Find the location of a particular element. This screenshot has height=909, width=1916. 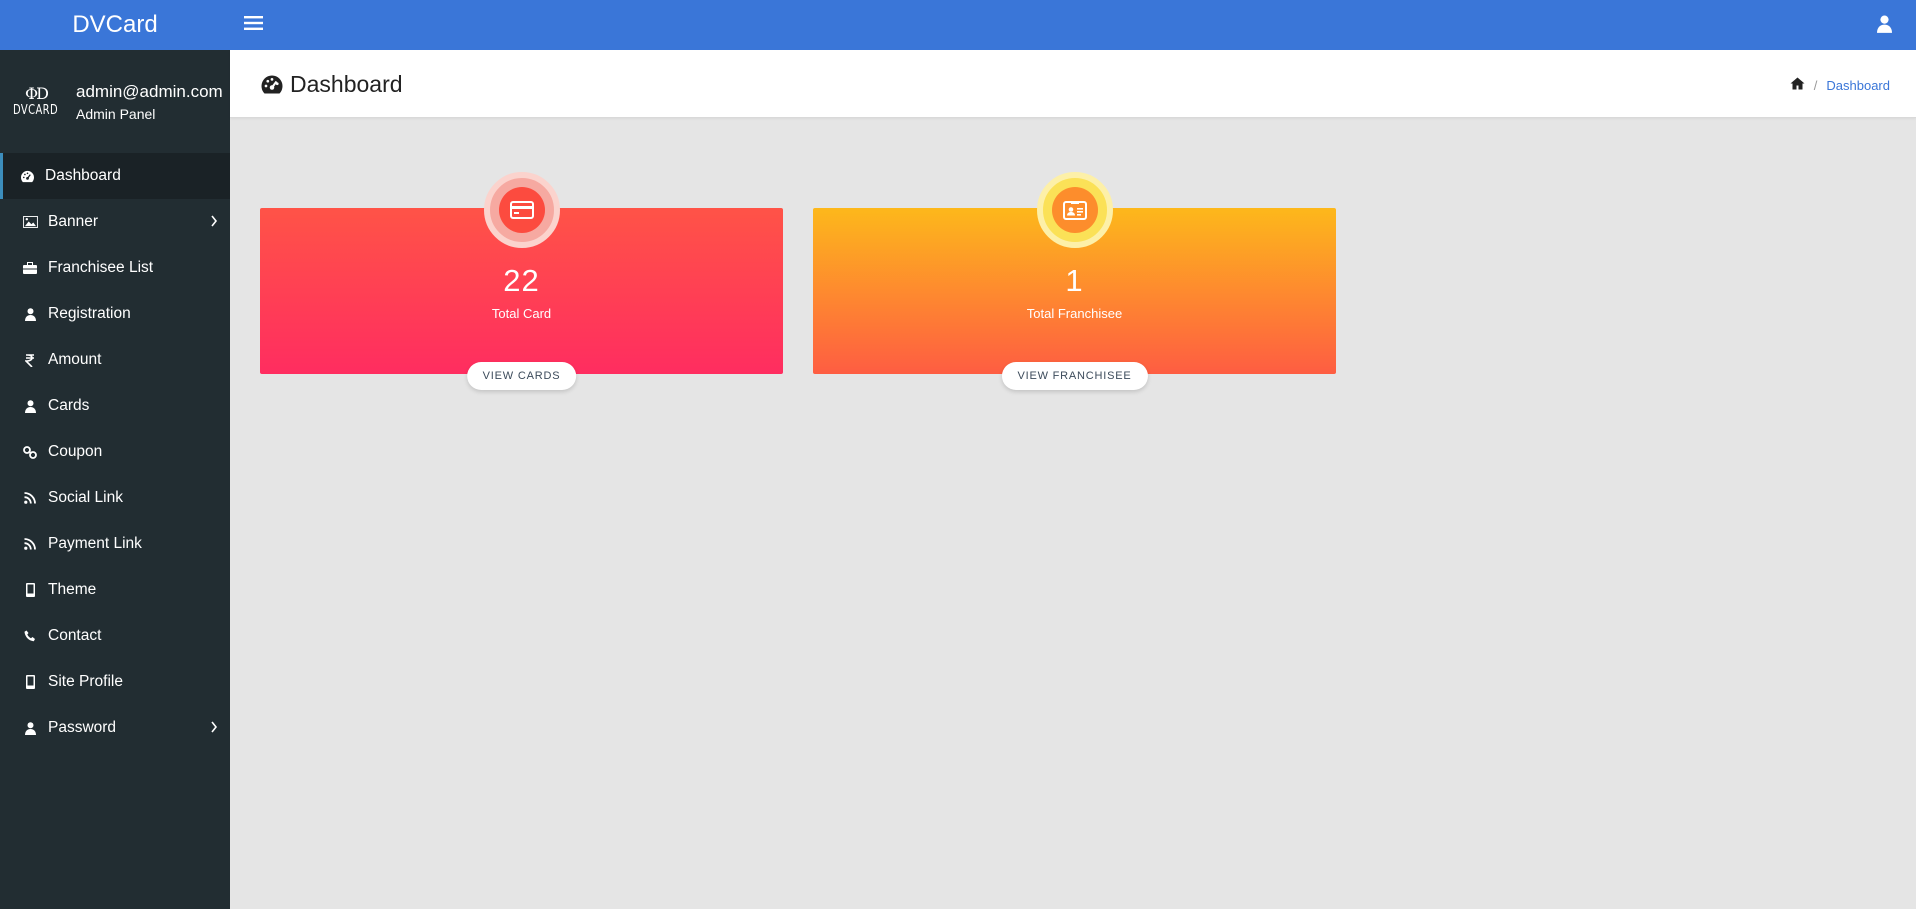

logo-word: DVCARD is located at coordinates (36, 110).